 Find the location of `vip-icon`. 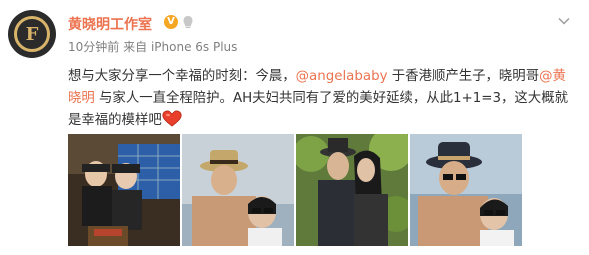

vip-icon is located at coordinates (188, 22).